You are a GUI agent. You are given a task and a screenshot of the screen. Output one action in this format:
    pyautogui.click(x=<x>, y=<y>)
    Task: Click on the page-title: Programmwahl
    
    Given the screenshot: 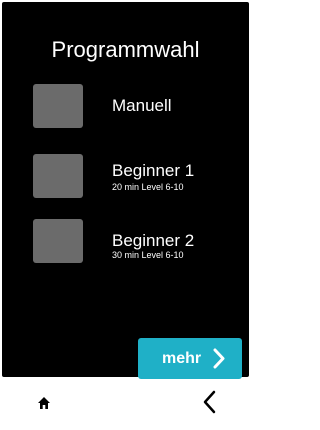 What is the action you would take?
    pyautogui.click(x=125, y=49)
    